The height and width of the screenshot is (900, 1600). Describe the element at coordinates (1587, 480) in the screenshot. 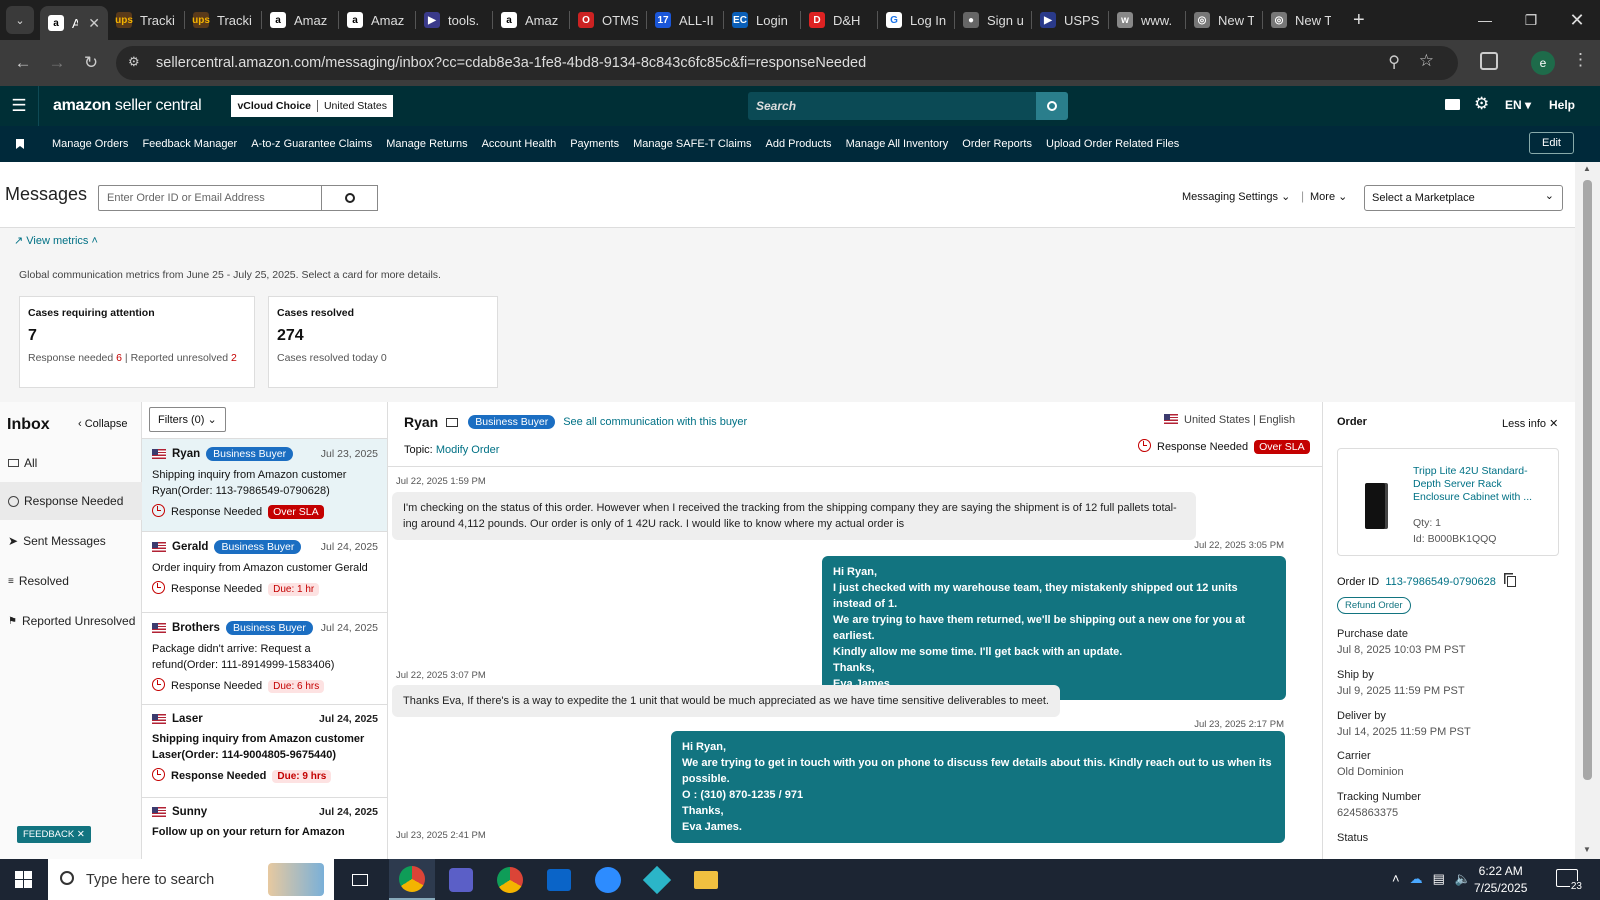

I see `scrollbar-thumb` at that location.